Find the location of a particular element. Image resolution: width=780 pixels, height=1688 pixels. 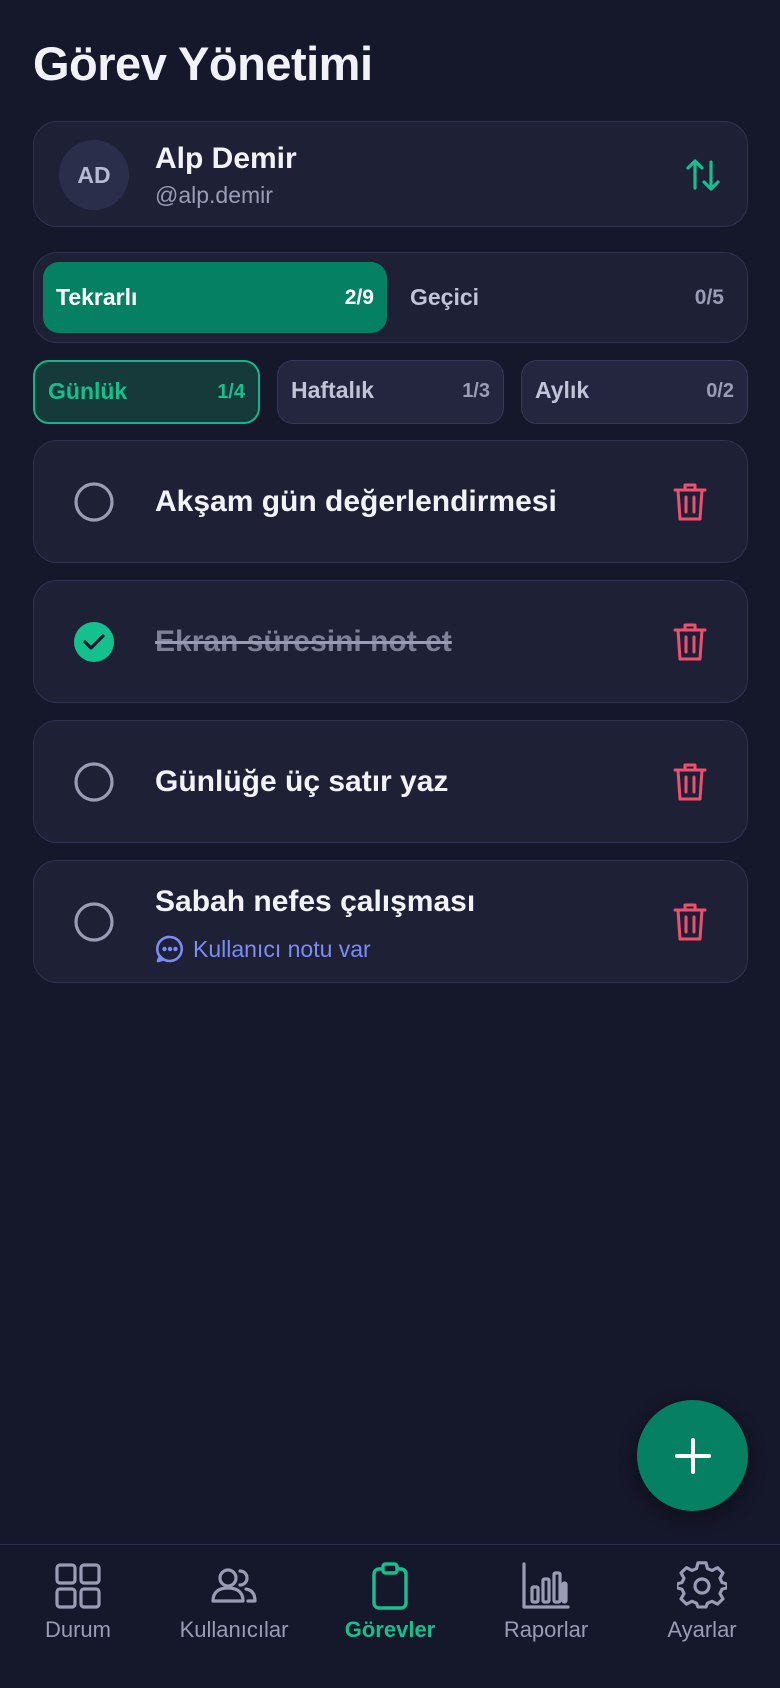

nav-item-kullanicilar: Kullanıcılar is located at coordinates (234, 1616).